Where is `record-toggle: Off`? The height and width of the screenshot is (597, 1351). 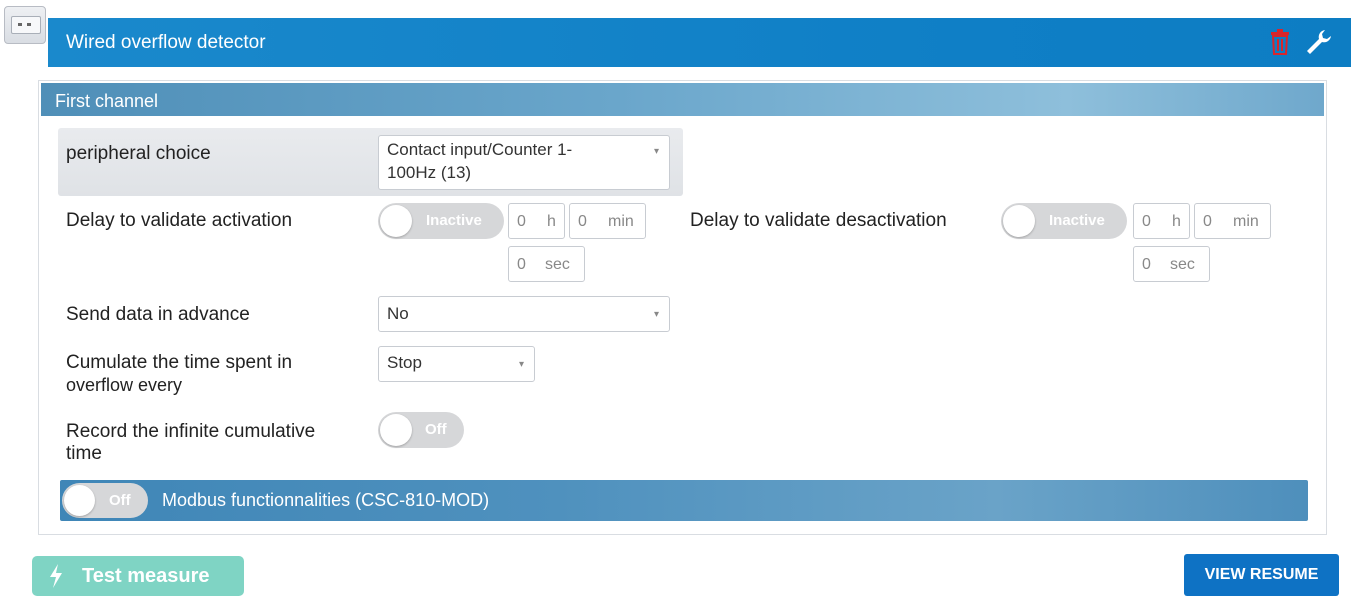 record-toggle: Off is located at coordinates (421, 430).